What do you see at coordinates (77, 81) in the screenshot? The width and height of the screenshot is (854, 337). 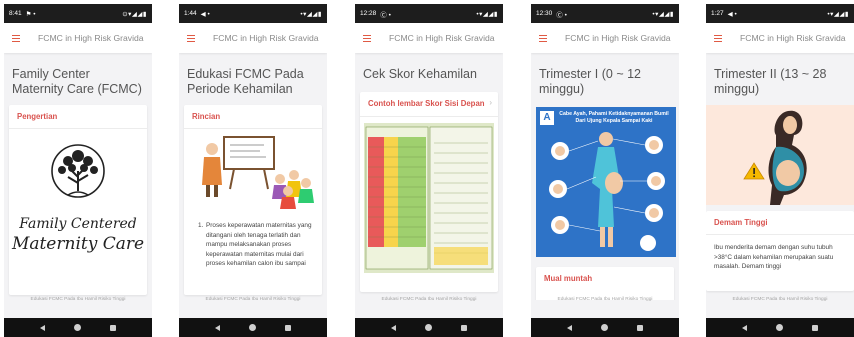 I see `page-title: Family Center Maternity Care (FCMC)` at bounding box center [77, 81].